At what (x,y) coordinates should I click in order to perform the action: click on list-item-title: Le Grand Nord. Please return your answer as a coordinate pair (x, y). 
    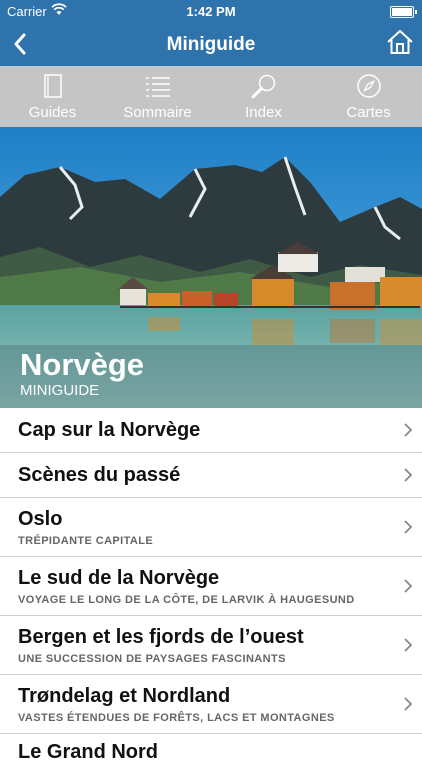
    Looking at the image, I should click on (88, 752).